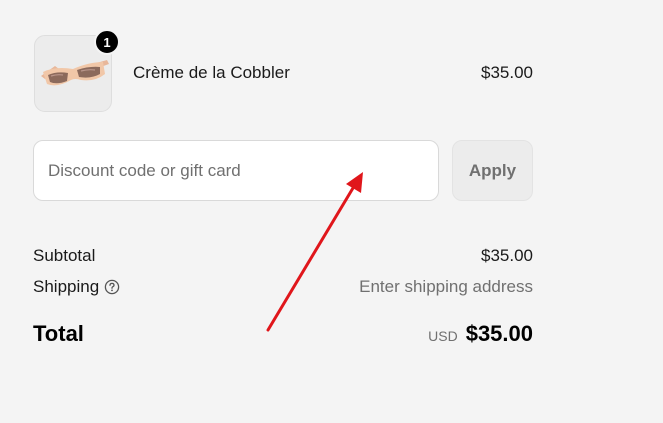  What do you see at coordinates (507, 72) in the screenshot?
I see `product-price: $35.00` at bounding box center [507, 72].